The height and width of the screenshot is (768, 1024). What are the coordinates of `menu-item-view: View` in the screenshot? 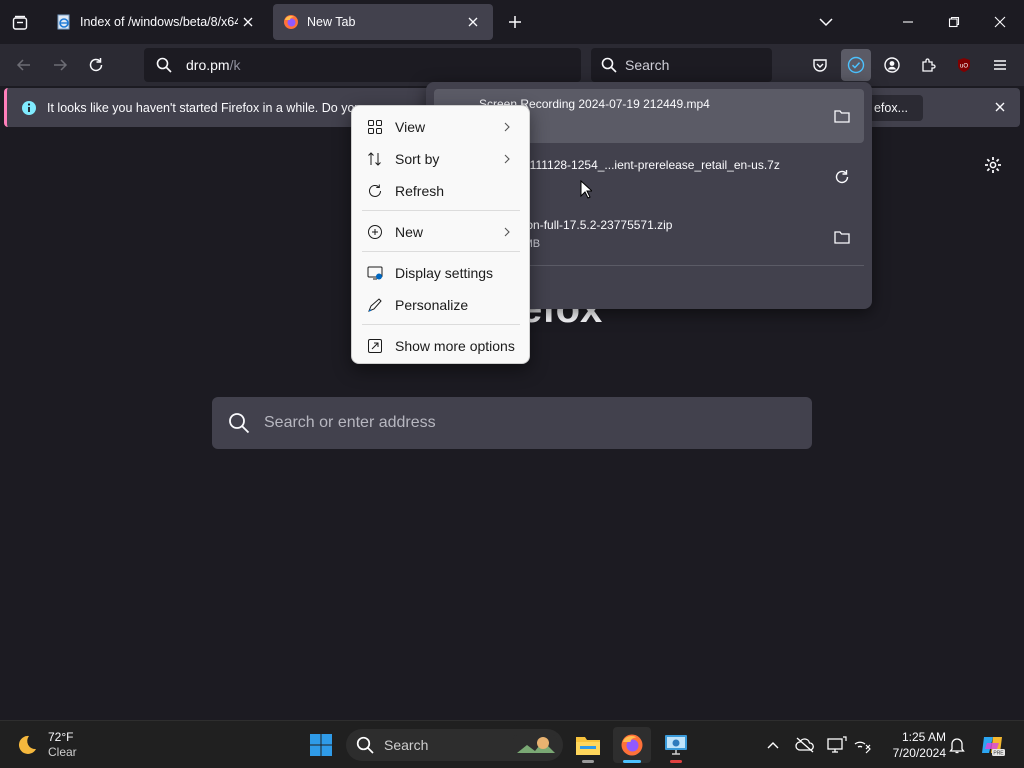 It's located at (441, 127).